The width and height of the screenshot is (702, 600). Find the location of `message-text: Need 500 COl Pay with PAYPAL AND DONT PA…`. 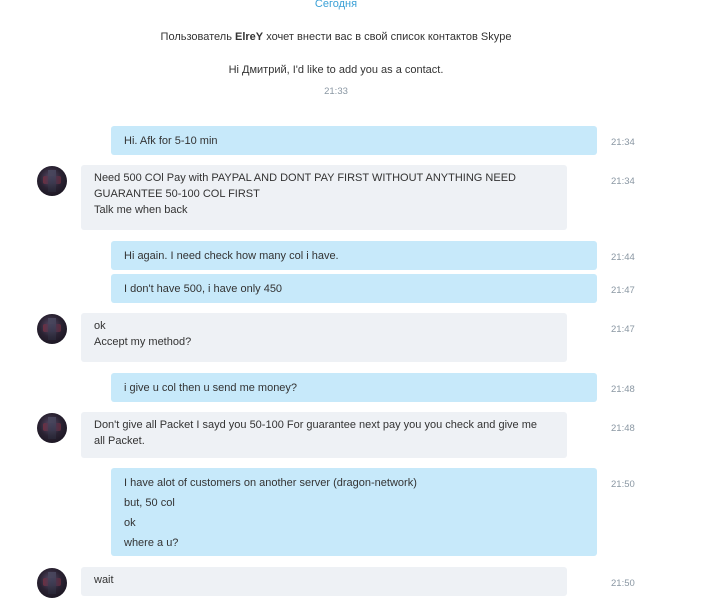

message-text: Need 500 COl Pay with PAYPAL AND DONT PA… is located at coordinates (305, 178).